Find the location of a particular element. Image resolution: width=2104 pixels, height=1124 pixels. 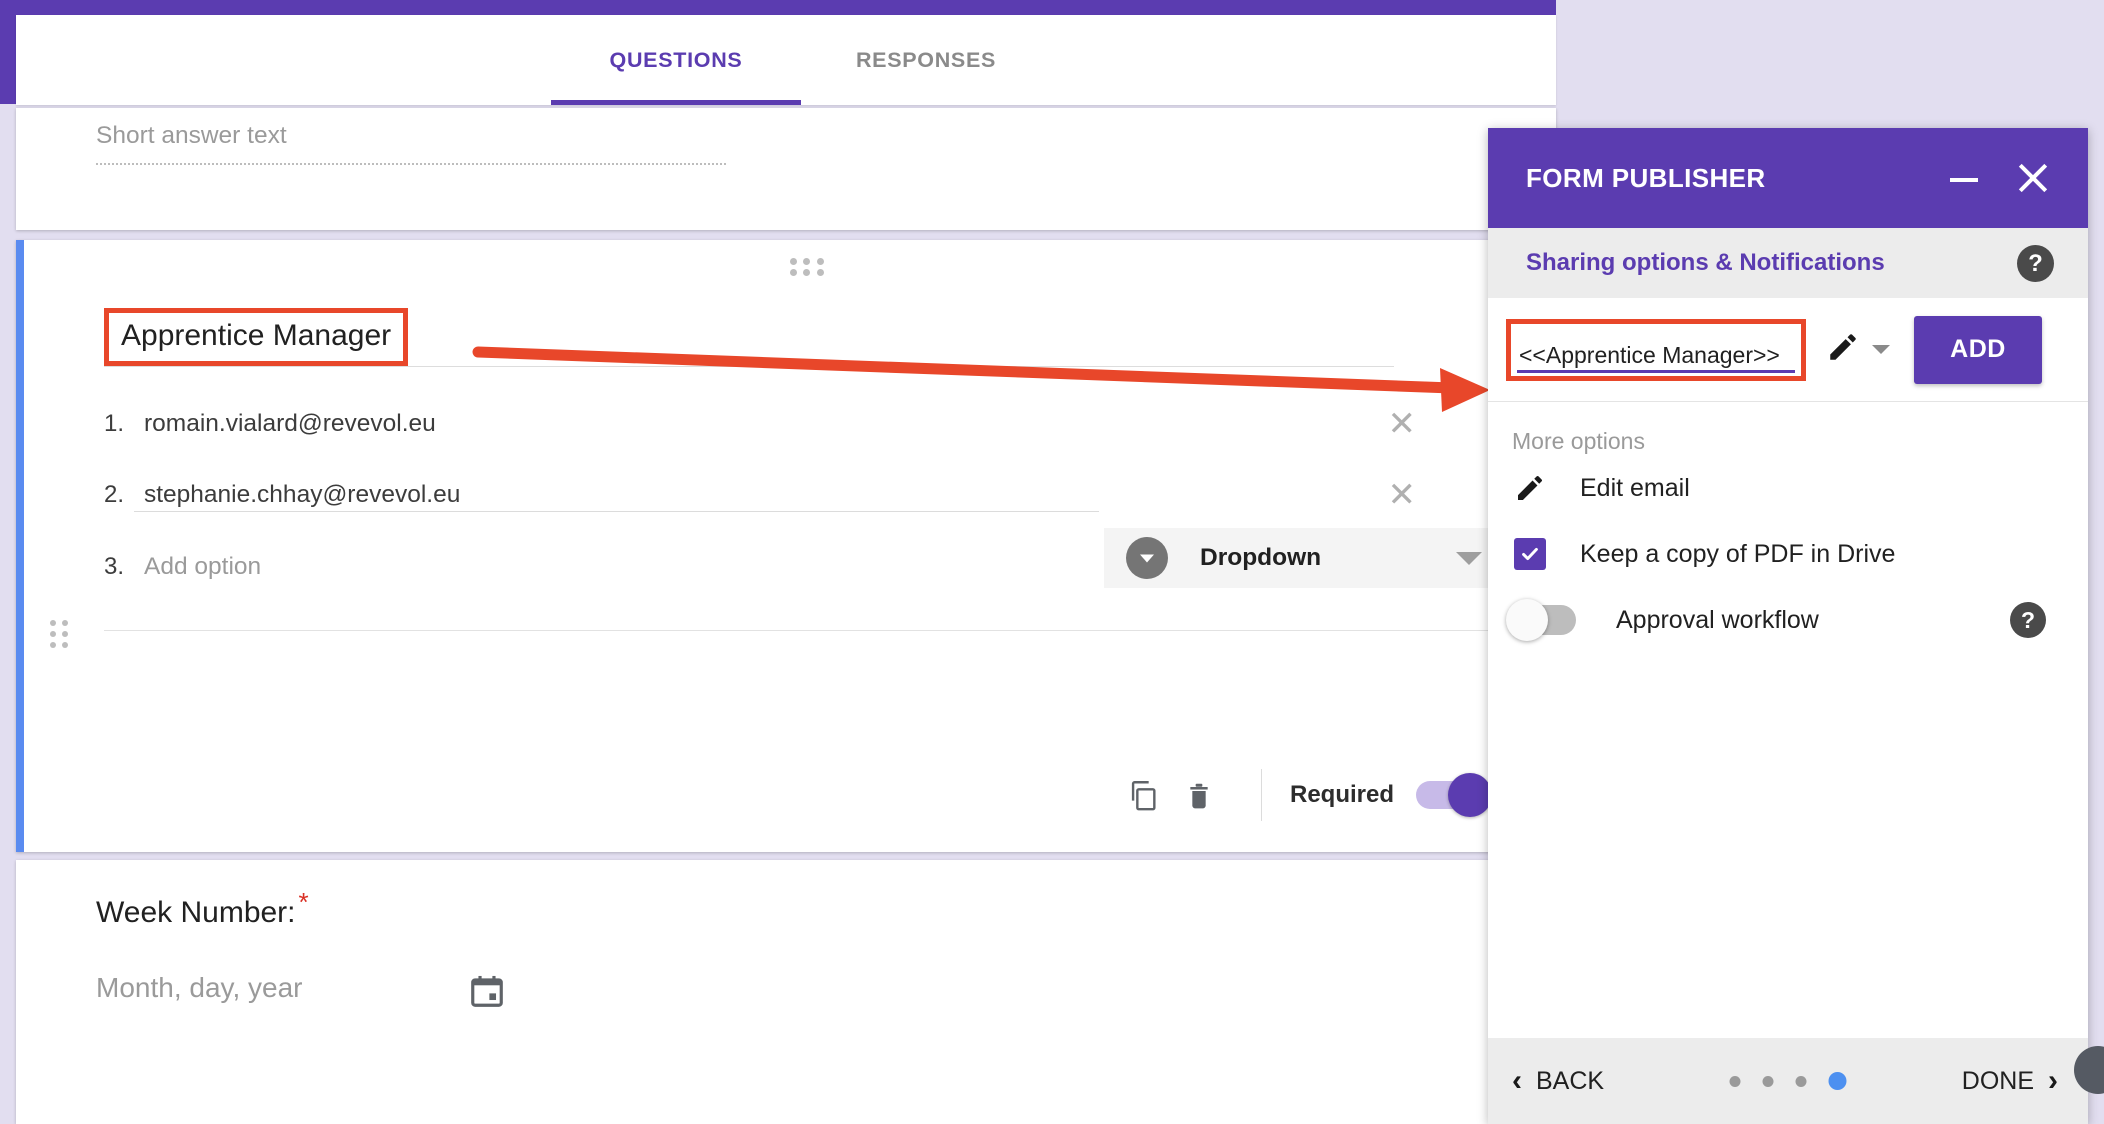

calendar-icon is located at coordinates (487, 993).